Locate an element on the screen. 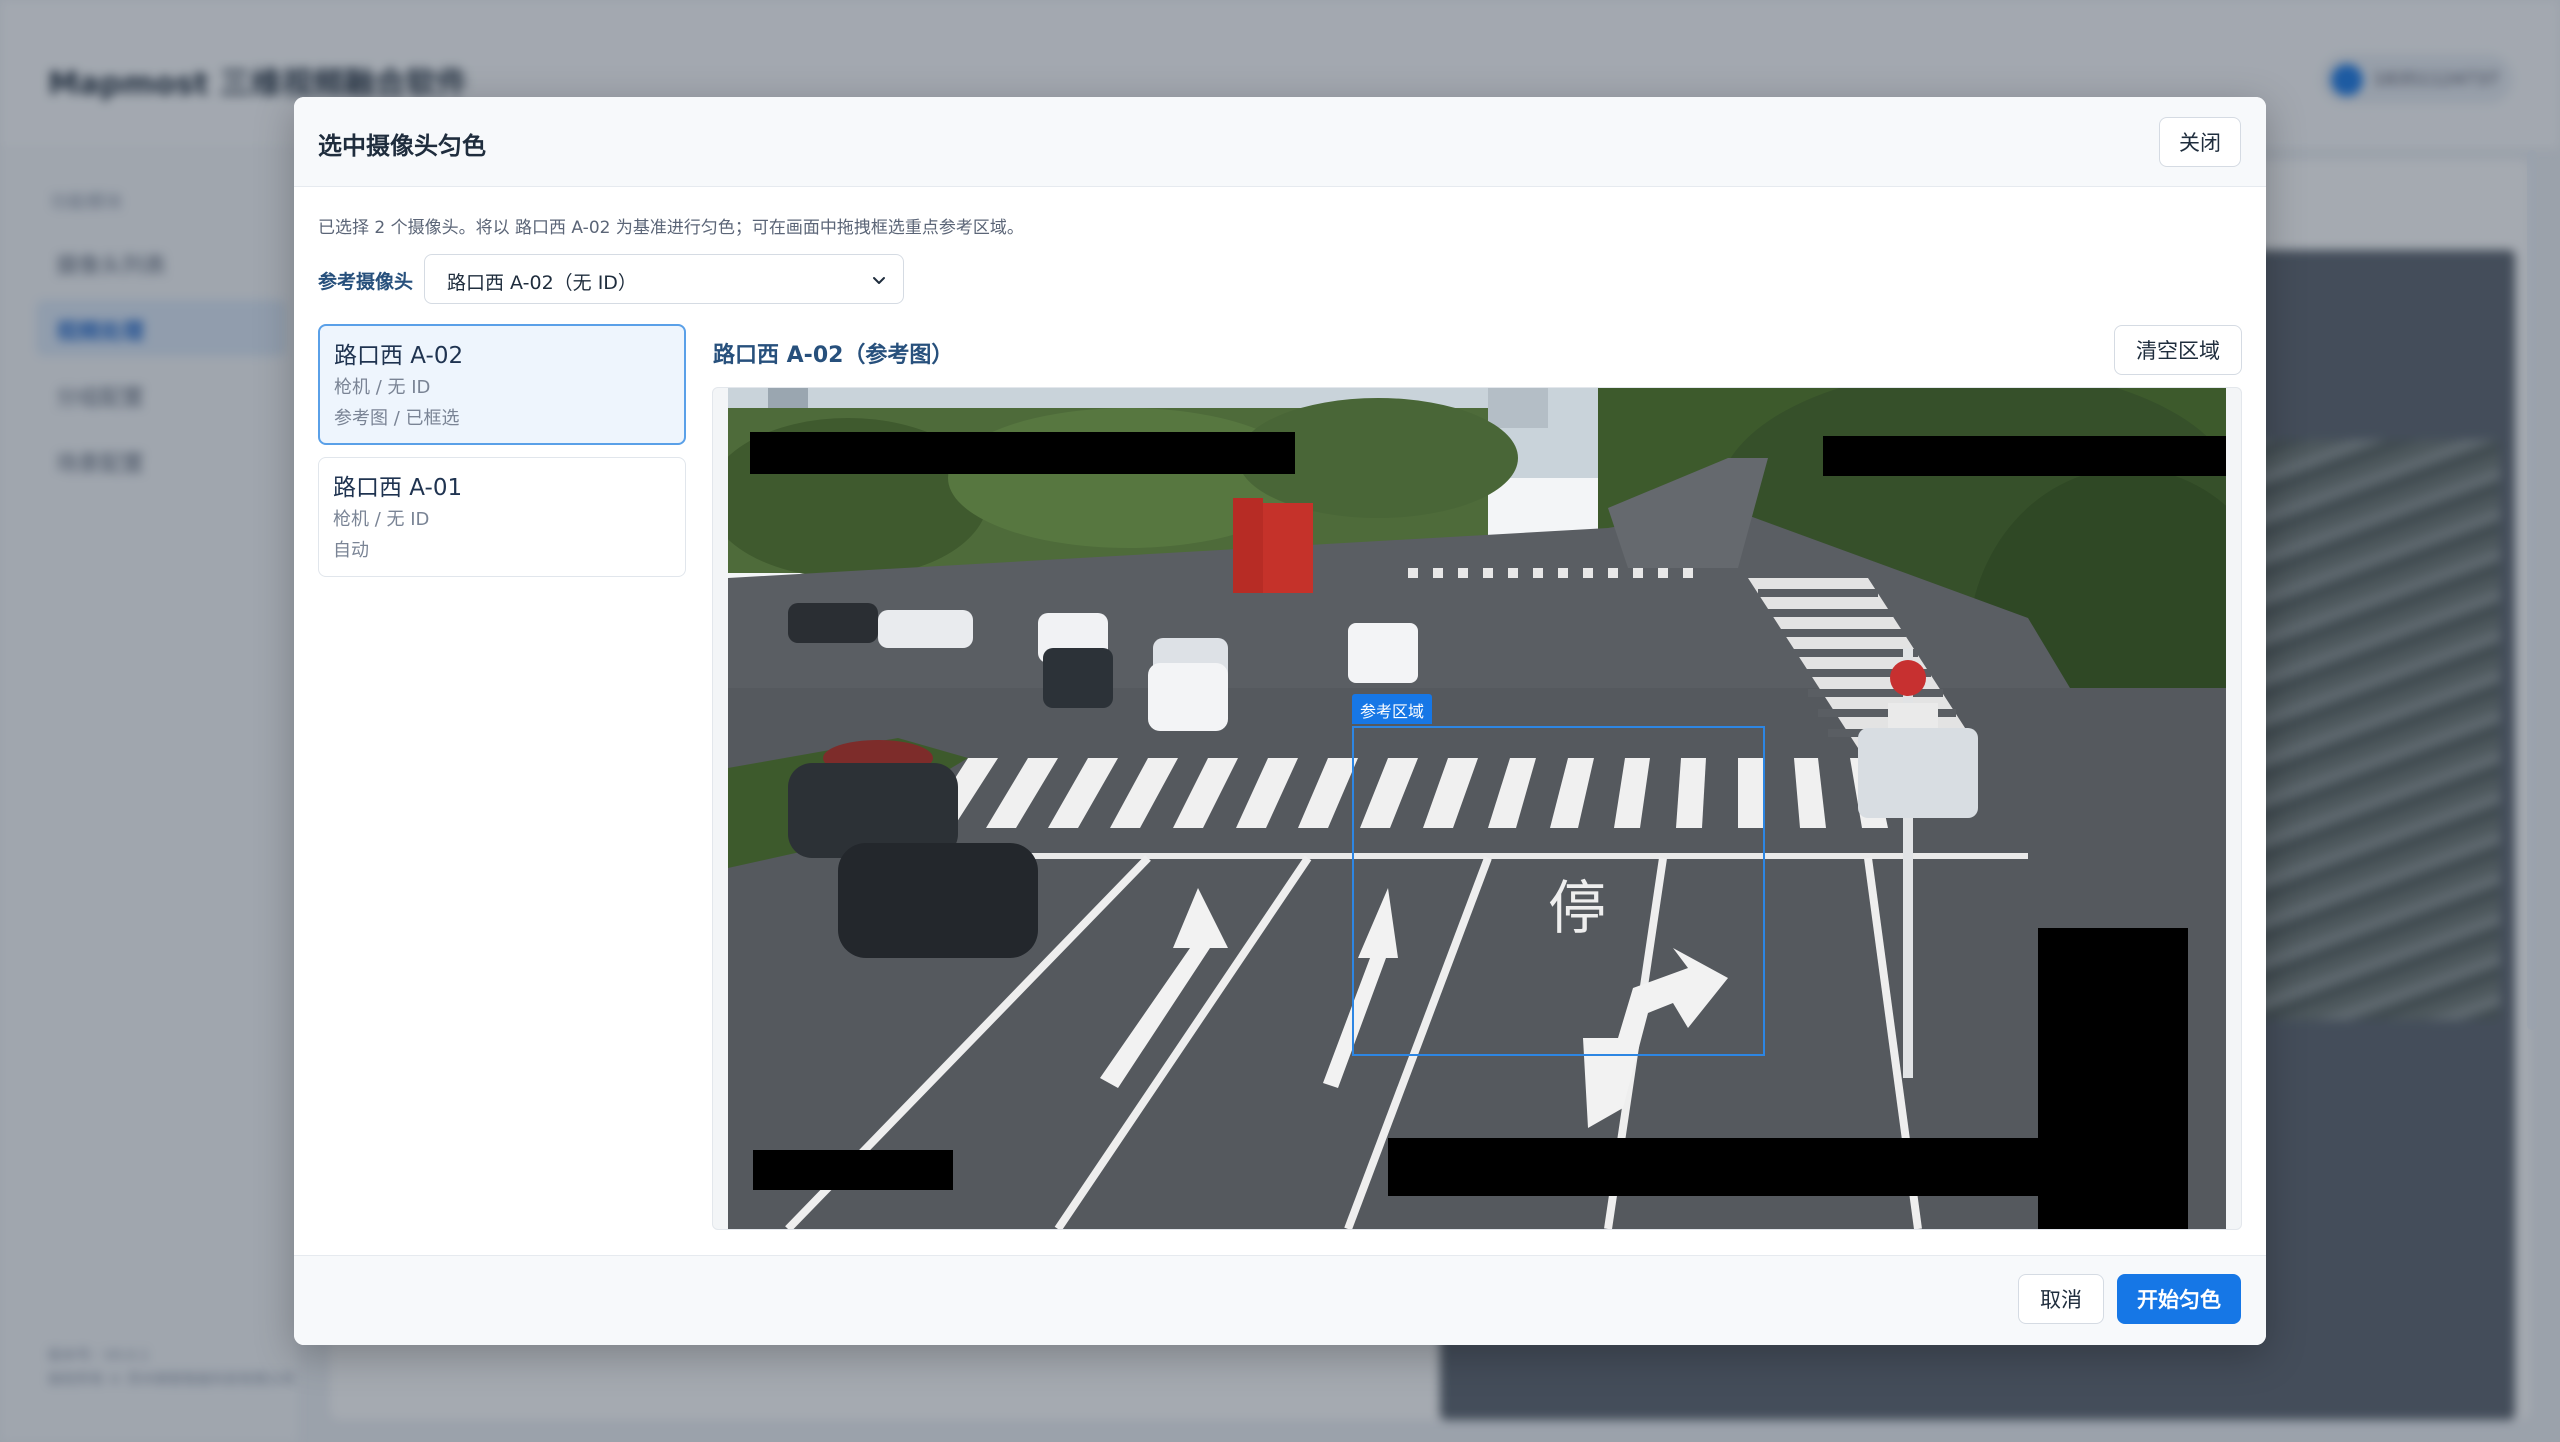 This screenshot has height=1442, width=2560. dialog-title: 选中摄像头匀色 is located at coordinates (402, 146).